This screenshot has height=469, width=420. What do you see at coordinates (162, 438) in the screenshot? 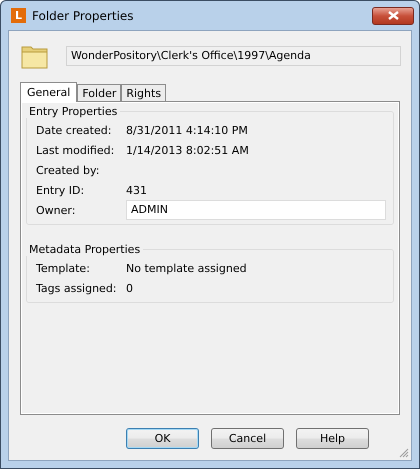
I see `dialog-button: OK` at bounding box center [162, 438].